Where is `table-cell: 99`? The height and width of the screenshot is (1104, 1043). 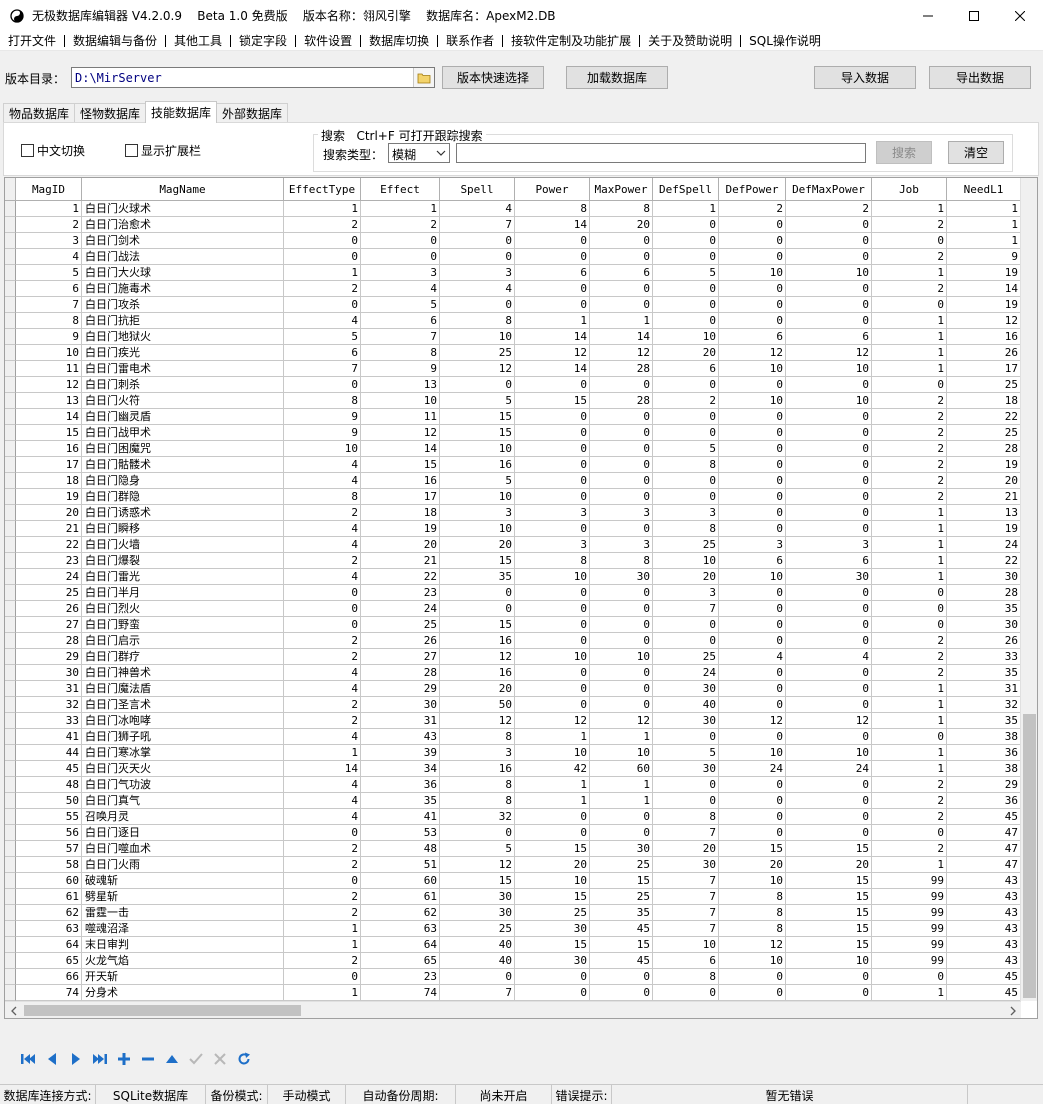
table-cell: 99 is located at coordinates (909, 961).